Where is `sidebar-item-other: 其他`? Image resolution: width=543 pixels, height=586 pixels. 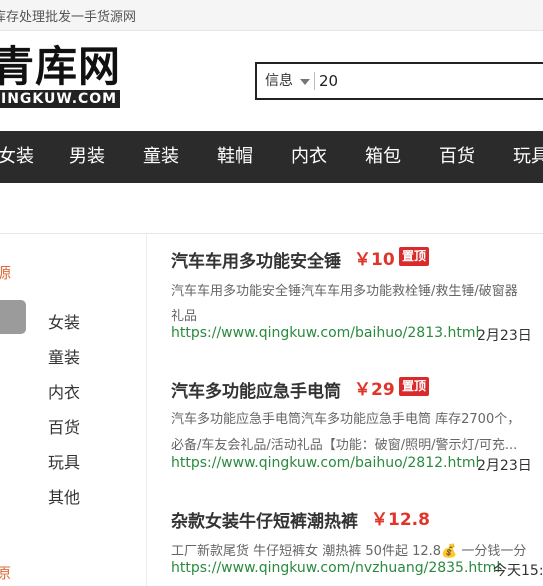 sidebar-item-other: 其他 is located at coordinates (64, 496).